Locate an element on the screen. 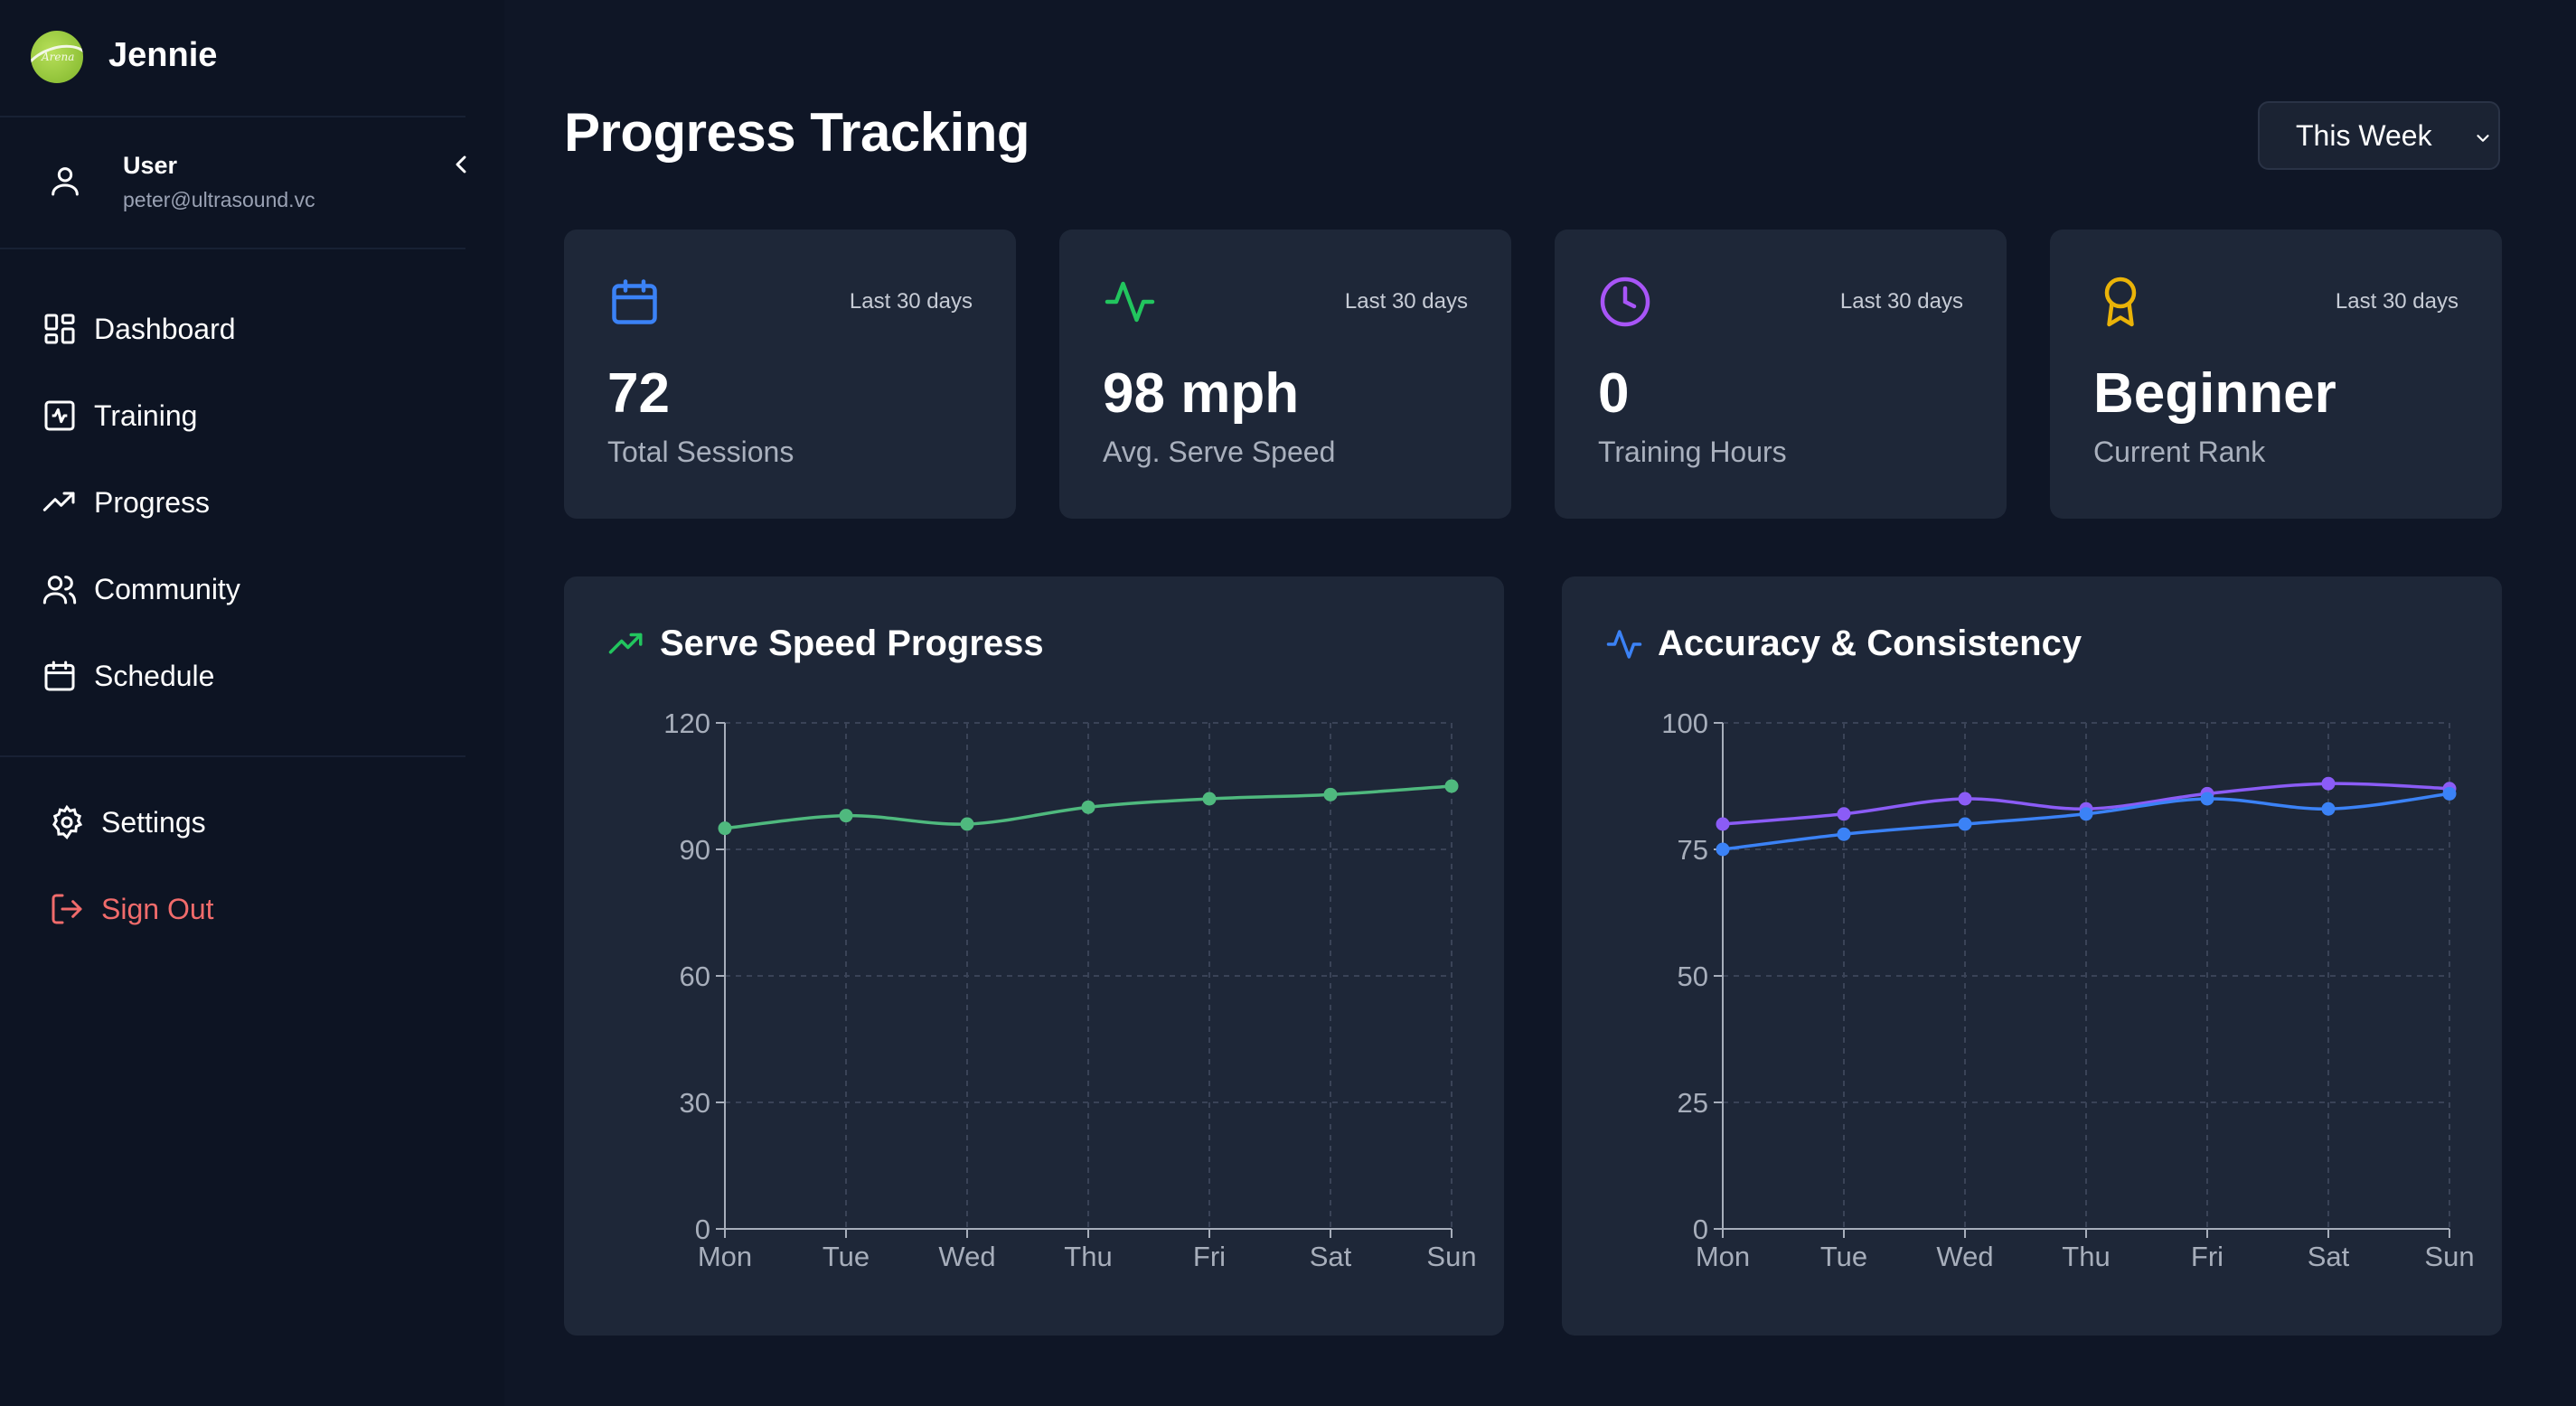 This screenshot has height=1406, width=2576. nav-sign-out-label: Sign Out is located at coordinates (158, 909).